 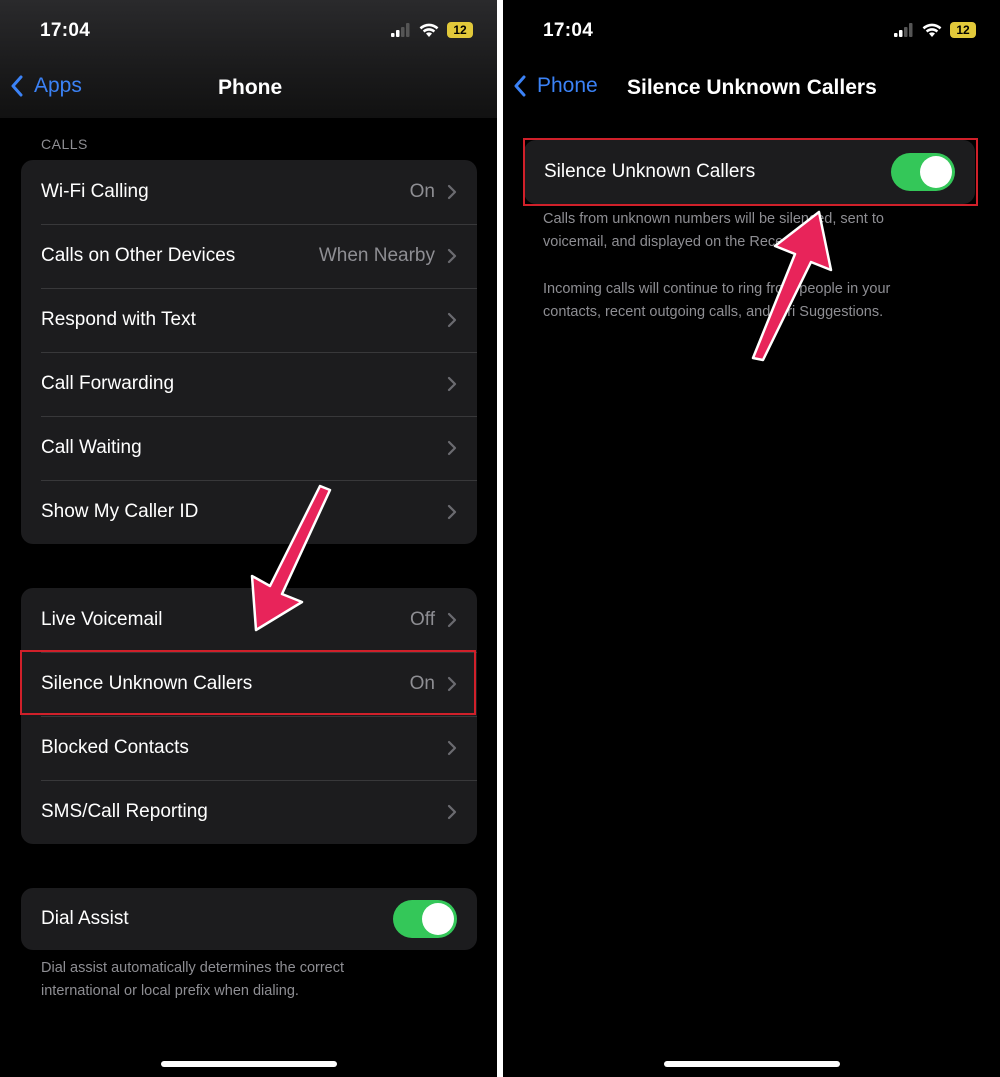 I want to click on back-button: Apps, so click(x=46, y=86).